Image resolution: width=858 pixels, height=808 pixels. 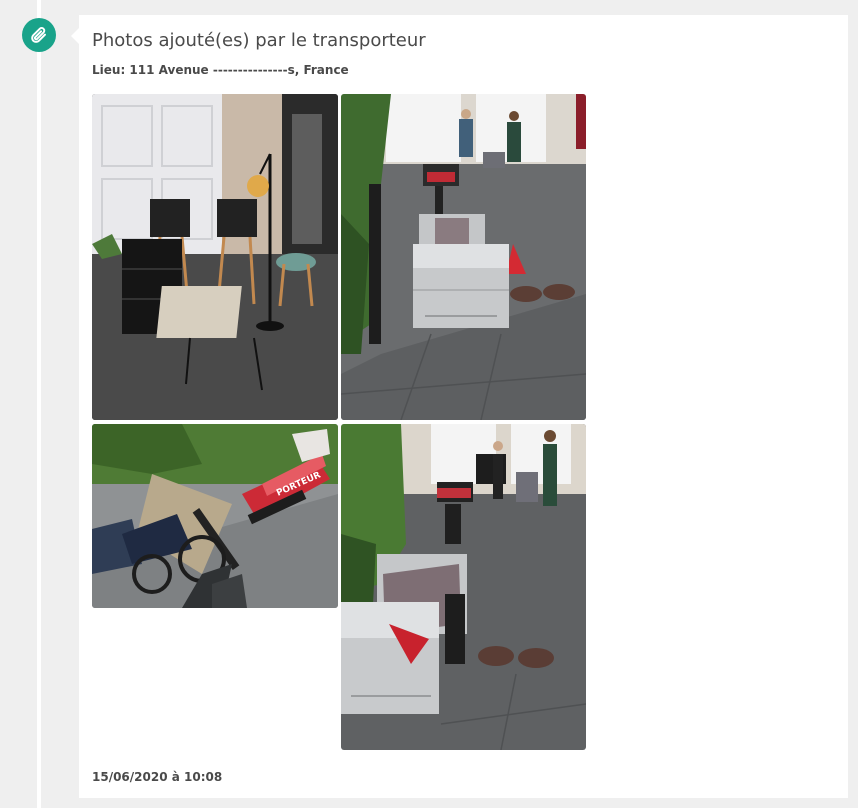 What do you see at coordinates (157, 777) in the screenshot?
I see `event-timestamp: 15/06/2020 à 10:08` at bounding box center [157, 777].